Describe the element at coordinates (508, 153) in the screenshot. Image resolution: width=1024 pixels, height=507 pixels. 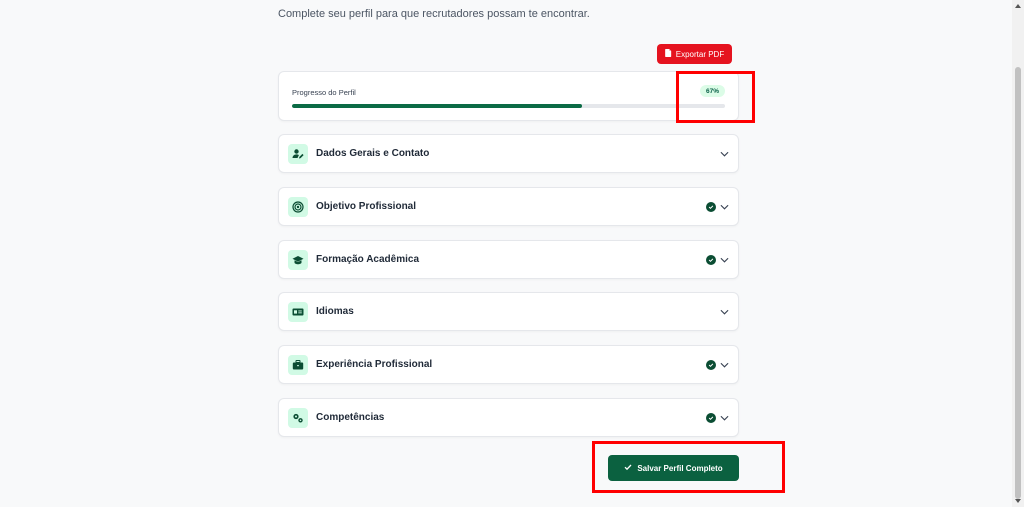
I see `section-dados-gerais: Dados Gerais e Contato` at that location.